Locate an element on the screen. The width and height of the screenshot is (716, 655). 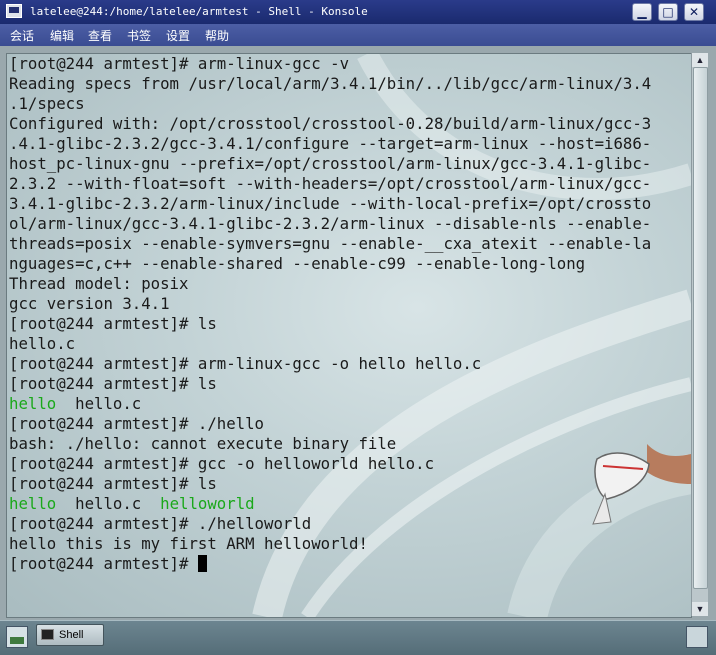
ls-output-line: hello hello.c helloworld is located at coordinates (132, 503).